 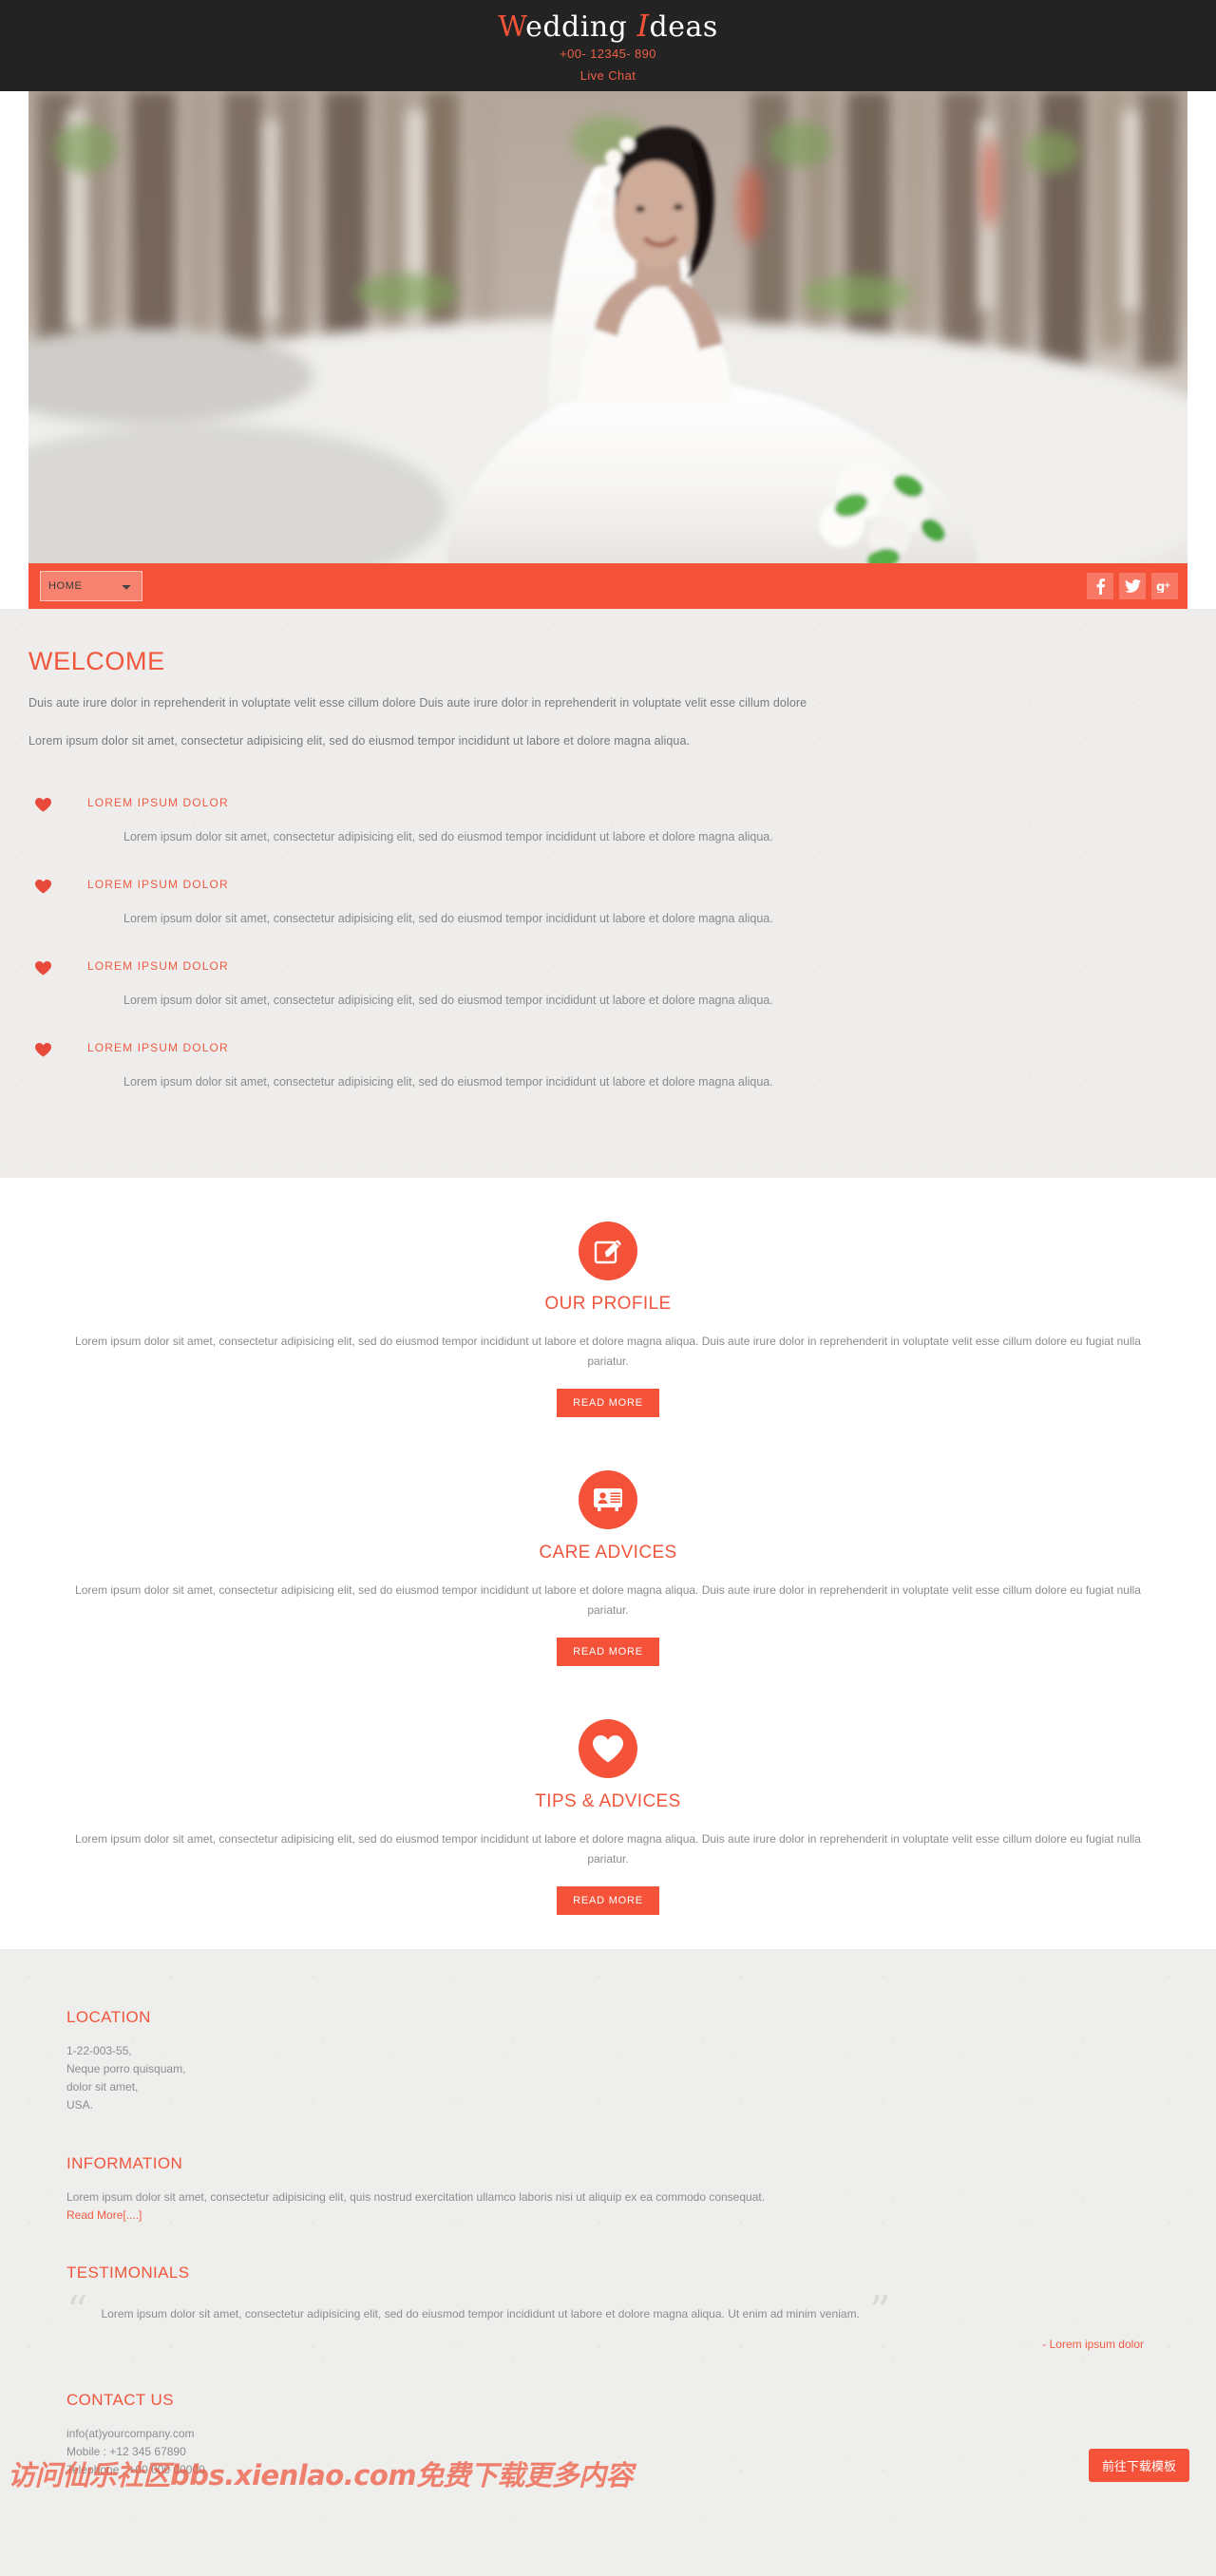 I want to click on location-line-4: USA., so click(x=80, y=2105).